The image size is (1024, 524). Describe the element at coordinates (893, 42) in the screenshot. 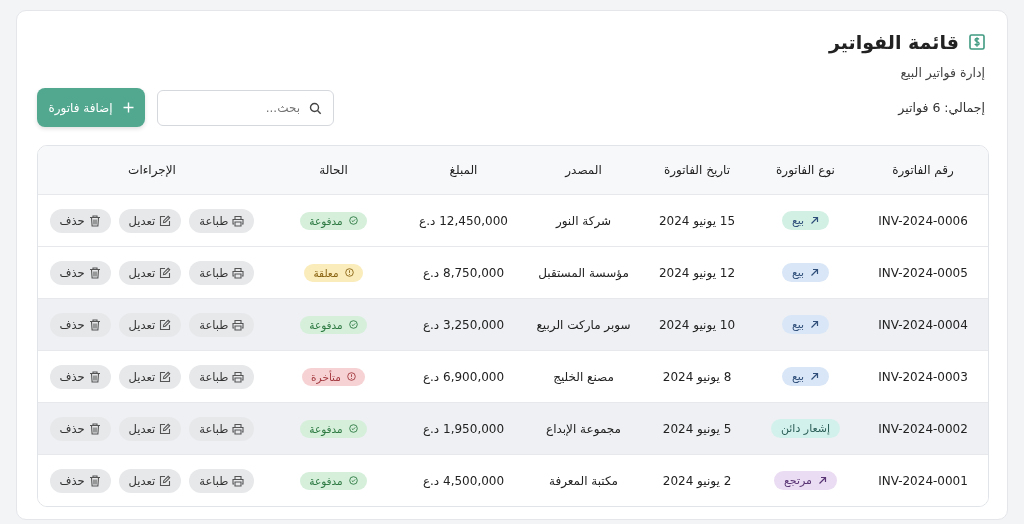

I see `page-title: قائمة الفواتير` at that location.